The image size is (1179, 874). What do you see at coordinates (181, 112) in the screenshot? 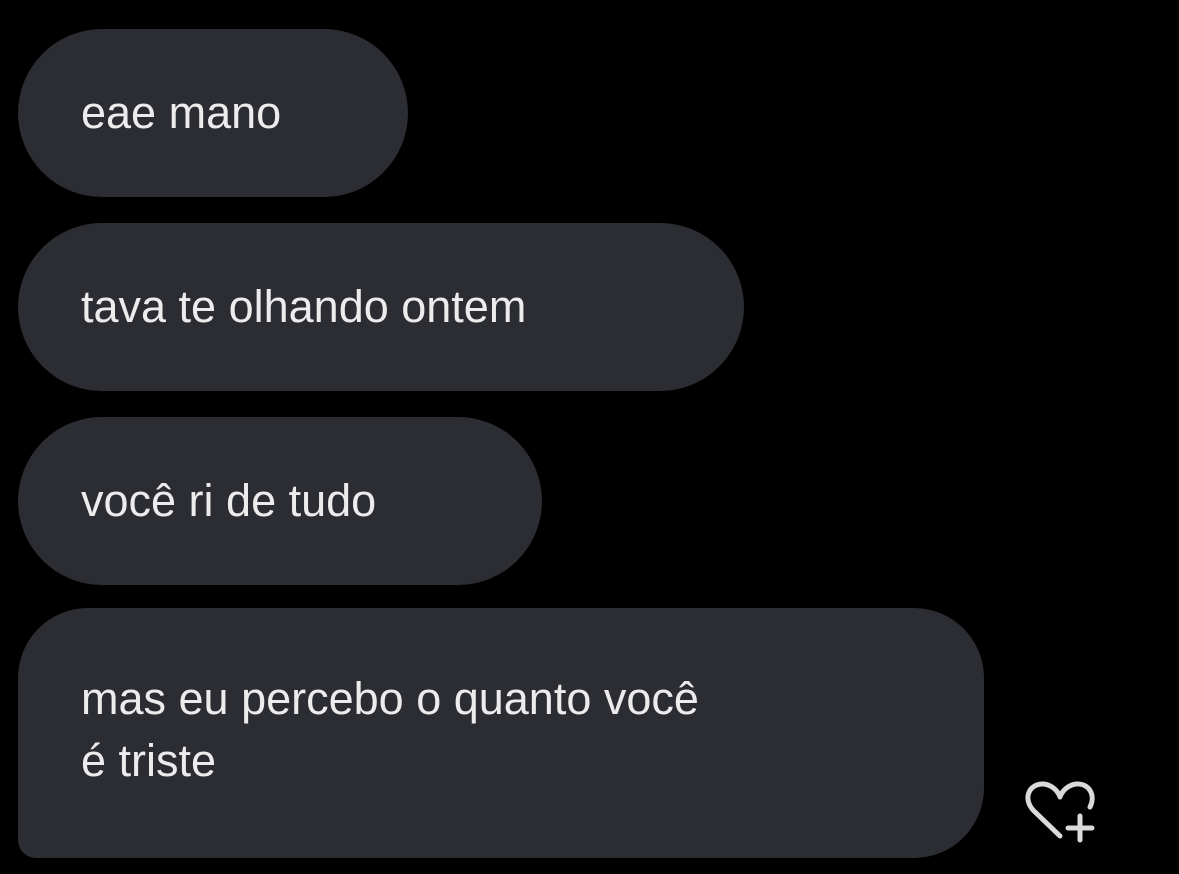
I see `message-text: eae mano` at bounding box center [181, 112].